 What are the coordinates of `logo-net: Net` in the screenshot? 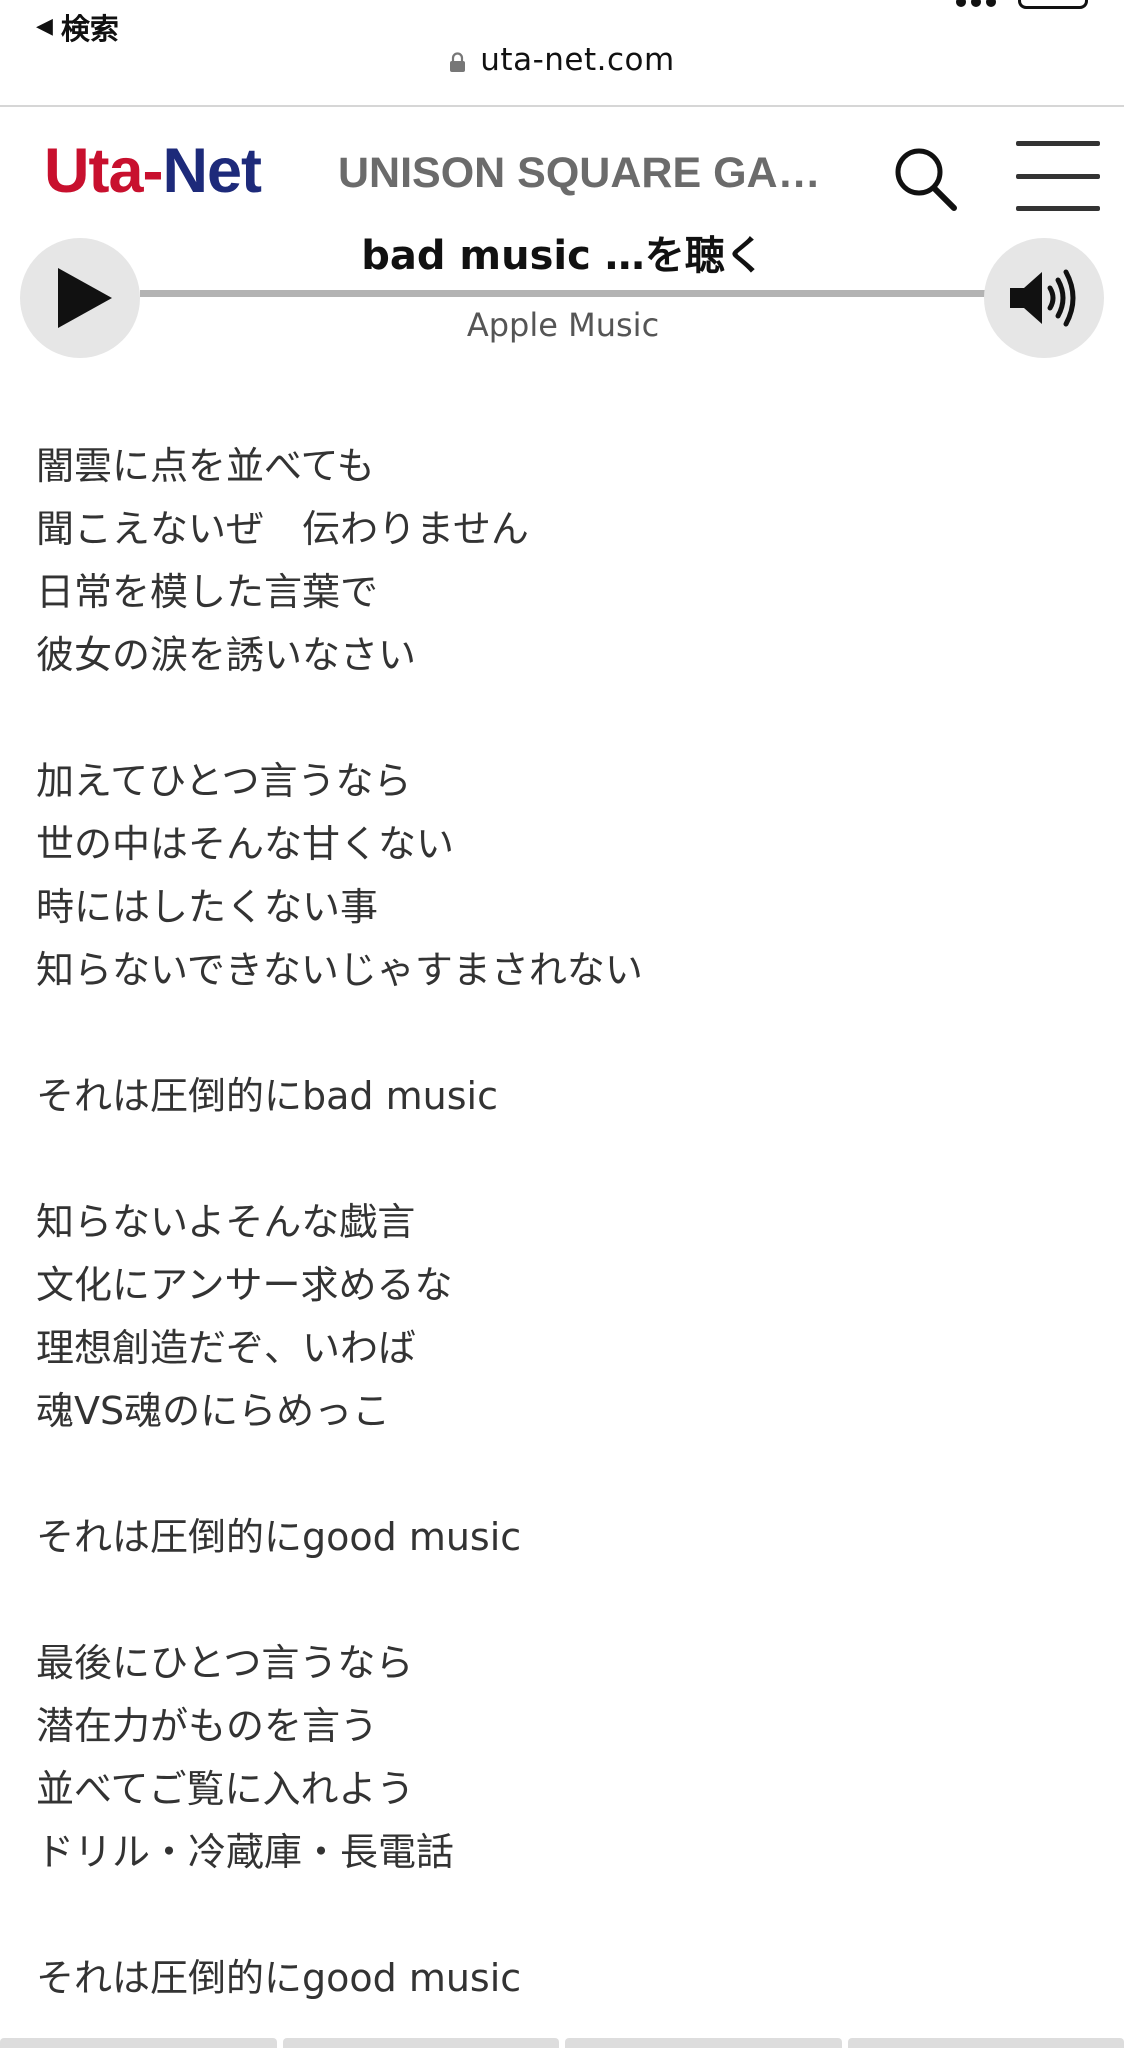 It's located at (212, 171).